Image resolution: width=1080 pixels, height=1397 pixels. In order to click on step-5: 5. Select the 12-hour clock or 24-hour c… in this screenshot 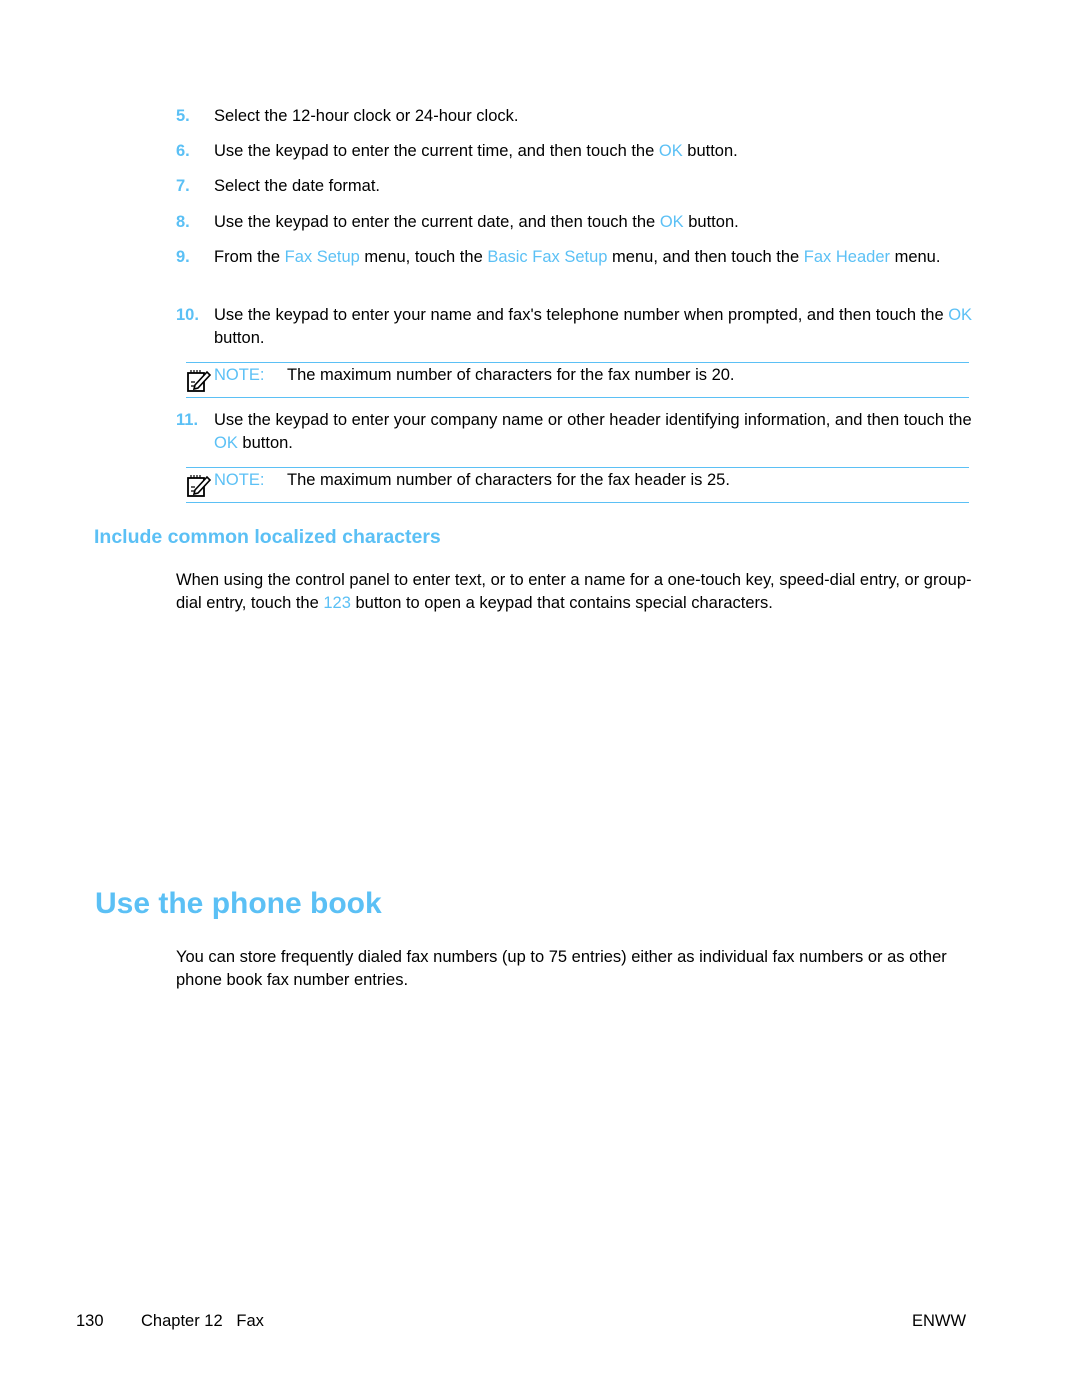, I will do `click(576, 116)`.